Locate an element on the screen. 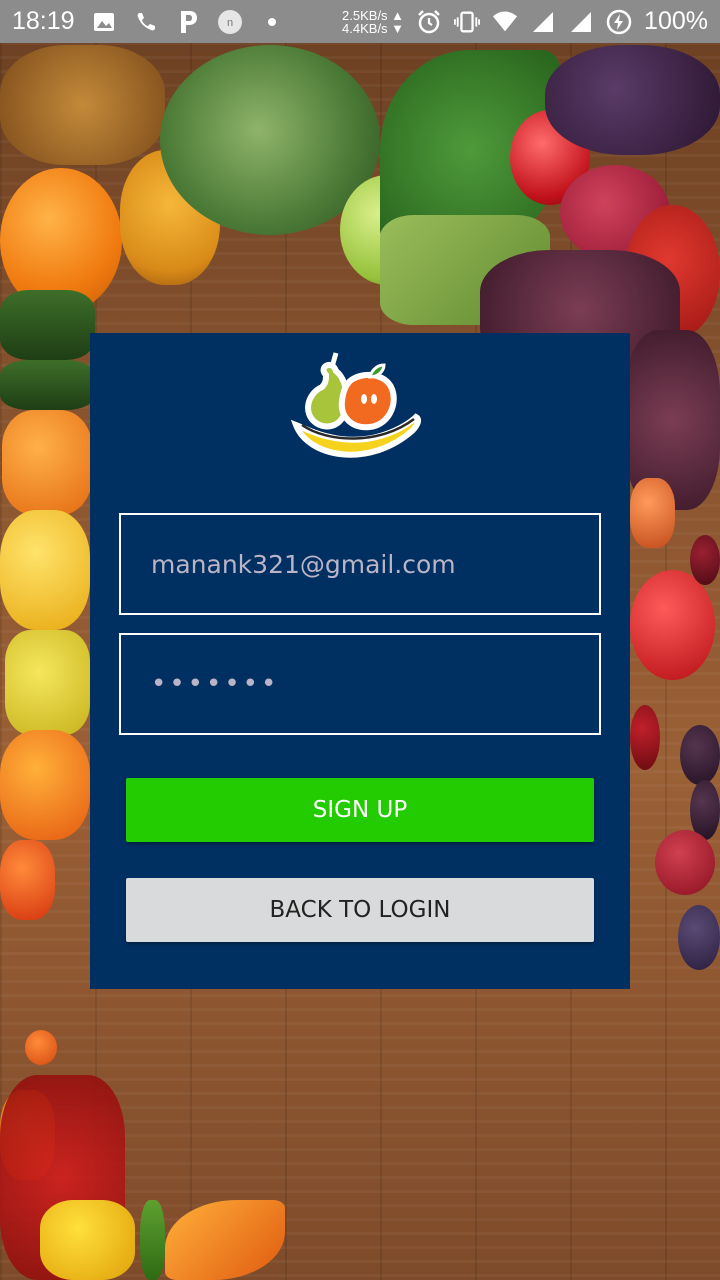  battery-charging-icon is located at coordinates (619, 22).